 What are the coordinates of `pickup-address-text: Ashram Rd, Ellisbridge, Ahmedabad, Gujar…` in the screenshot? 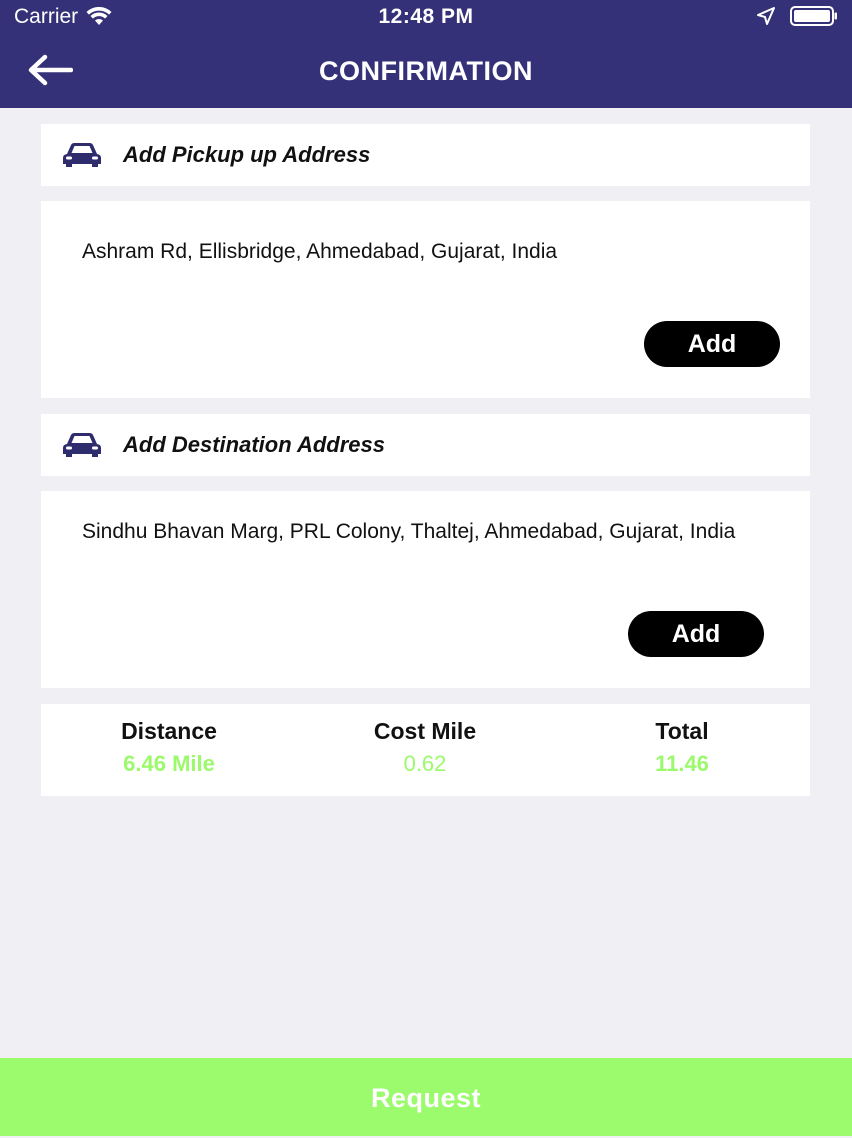 It's located at (320, 251).